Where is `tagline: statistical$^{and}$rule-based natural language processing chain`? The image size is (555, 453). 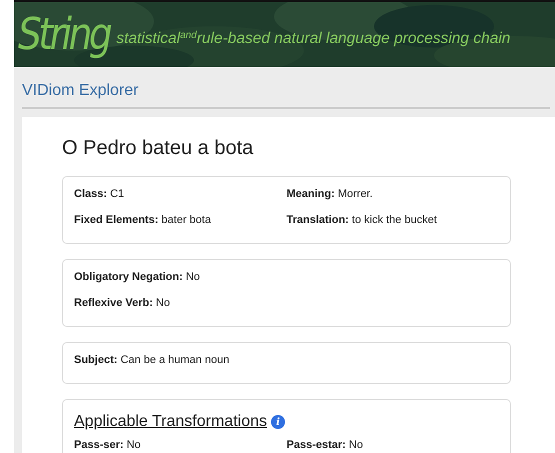
tagline: statistical$^{and}$rule-based natural language processing chain is located at coordinates (313, 38).